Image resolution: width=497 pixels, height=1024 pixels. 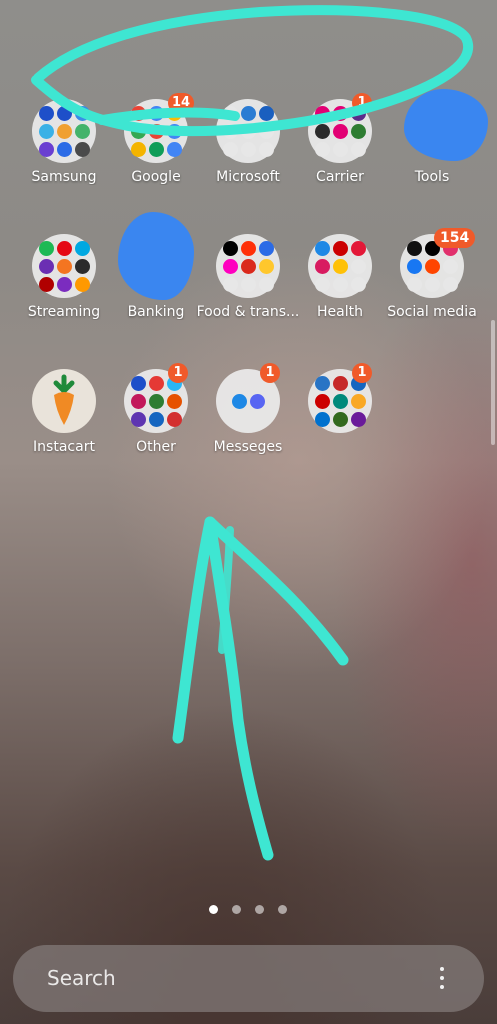 I want to click on annotation-arrow-shaft, so click(x=223, y=688).